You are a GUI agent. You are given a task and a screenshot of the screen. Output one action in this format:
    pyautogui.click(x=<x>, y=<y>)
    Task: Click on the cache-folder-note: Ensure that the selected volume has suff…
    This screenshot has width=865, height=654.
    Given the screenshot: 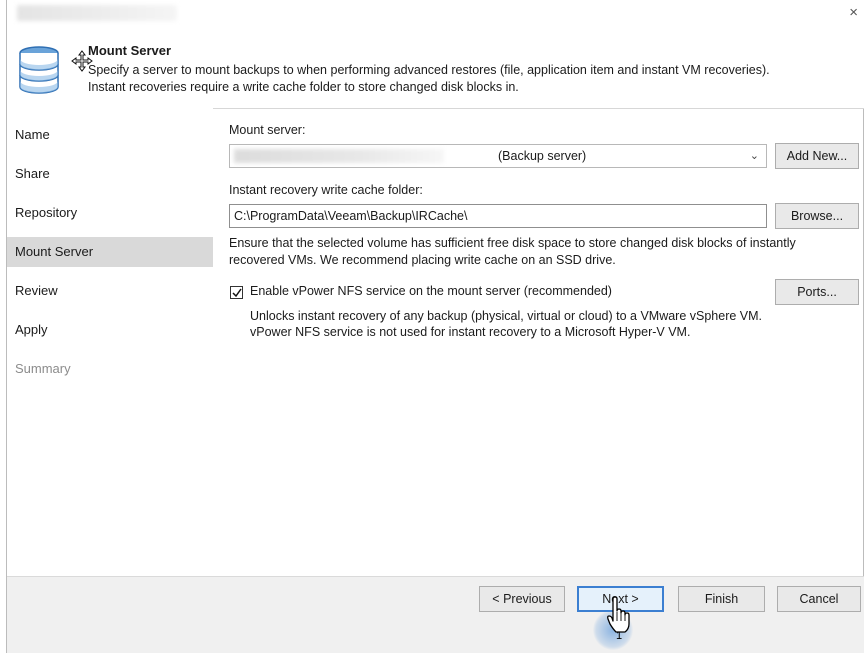 What is the action you would take?
    pyautogui.click(x=544, y=252)
    